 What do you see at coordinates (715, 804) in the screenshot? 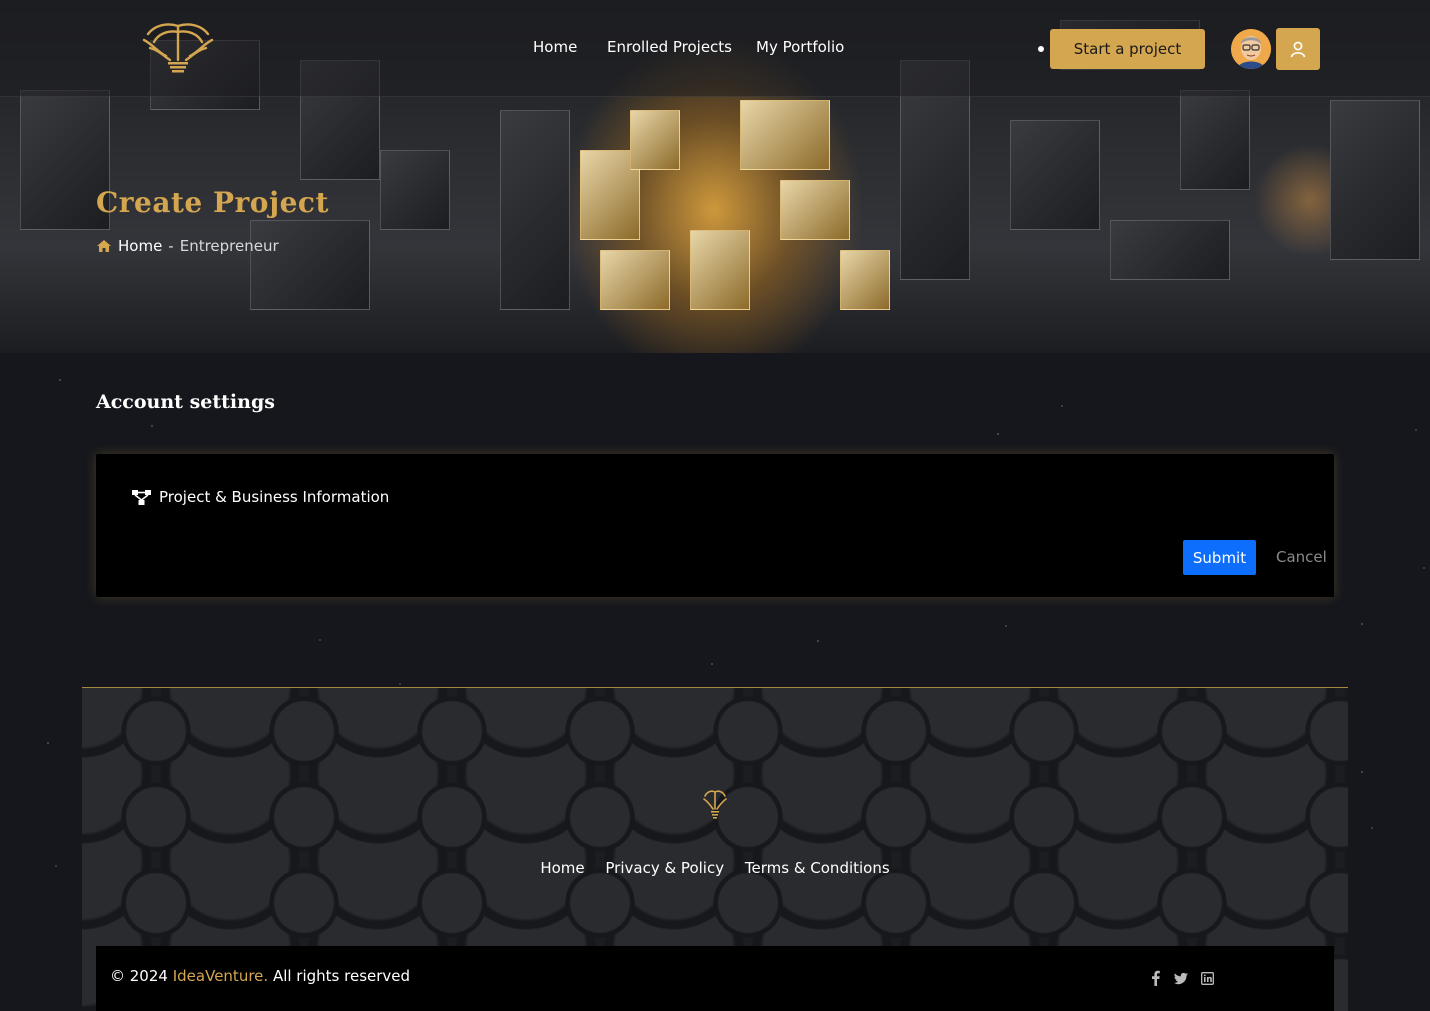
I see `footer-logo` at bounding box center [715, 804].